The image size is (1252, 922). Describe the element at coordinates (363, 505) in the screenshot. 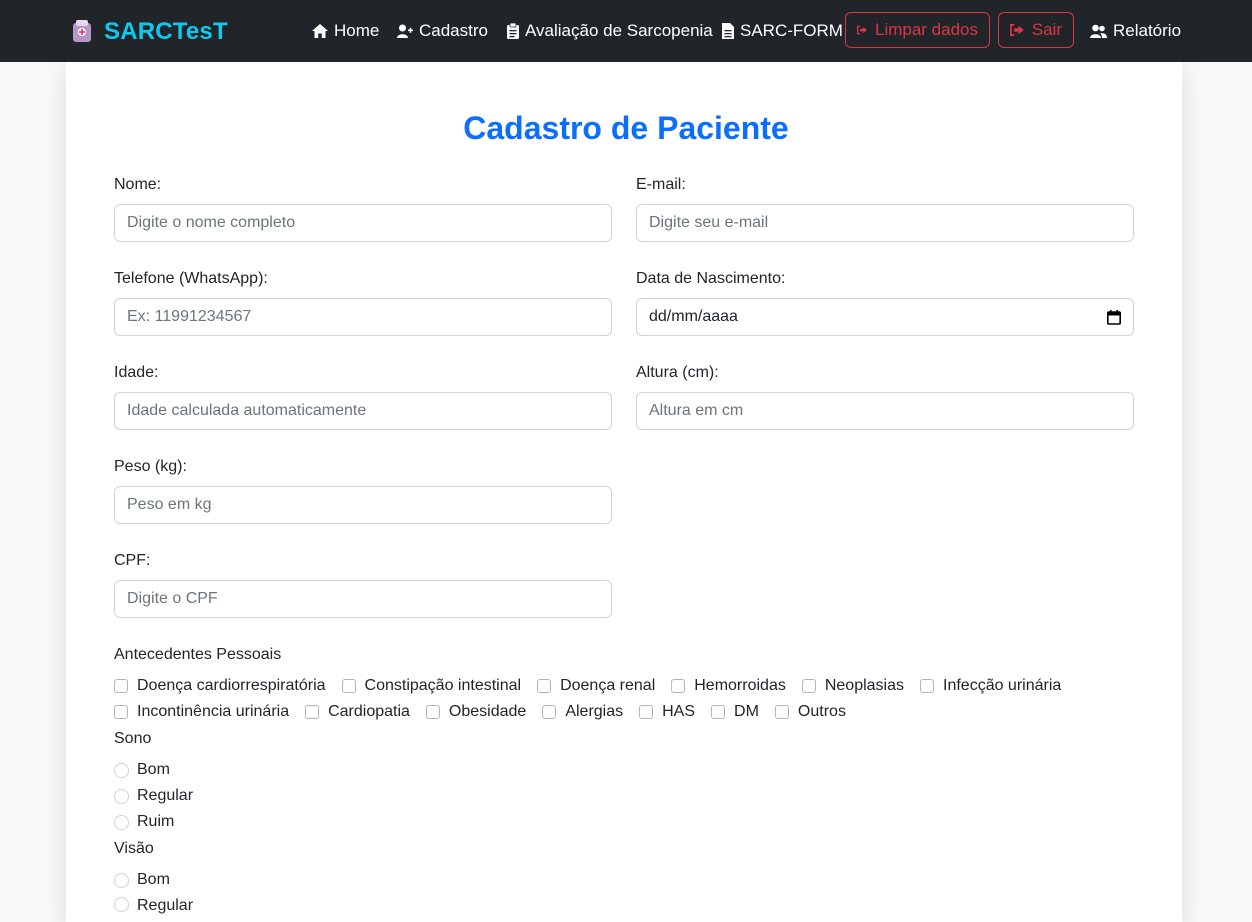

I see `peso-input` at that location.